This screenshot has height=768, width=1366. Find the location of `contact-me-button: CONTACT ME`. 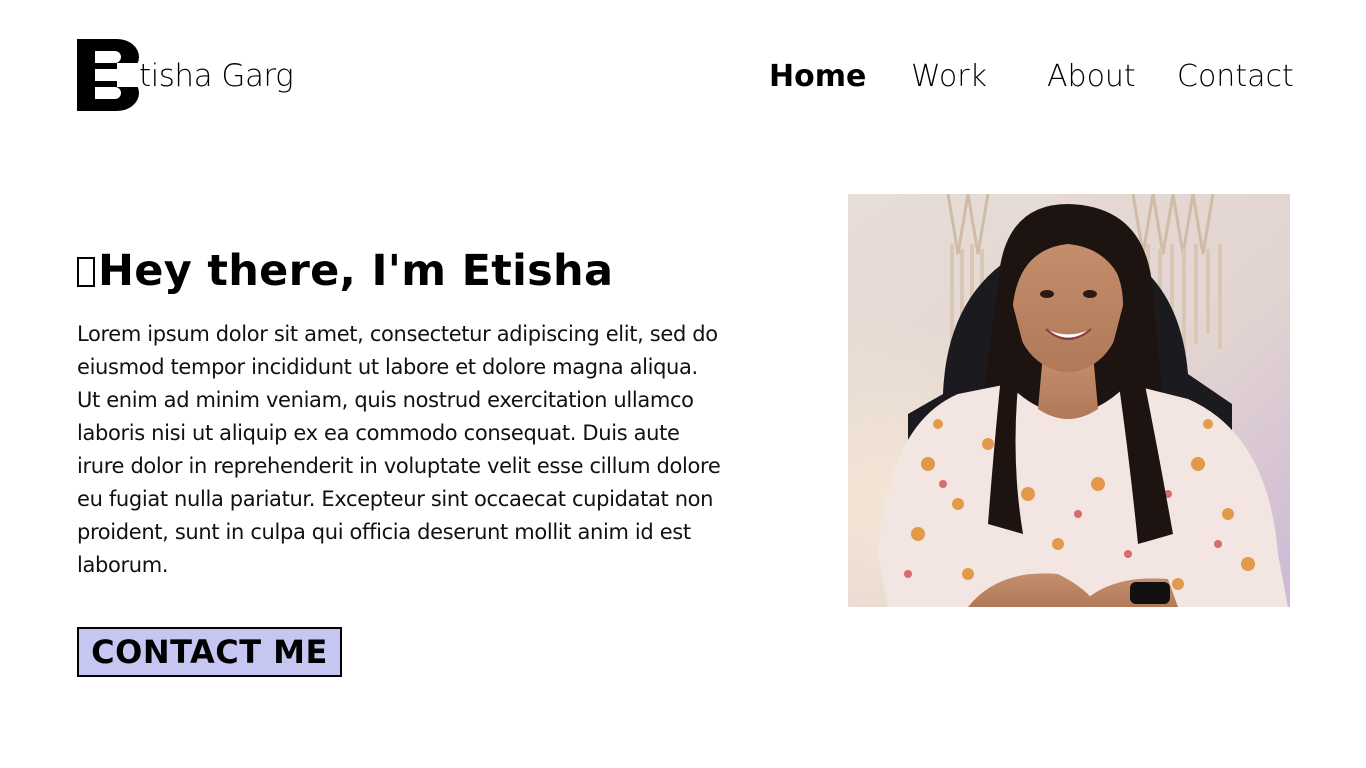

contact-me-button: CONTACT ME is located at coordinates (209, 652).